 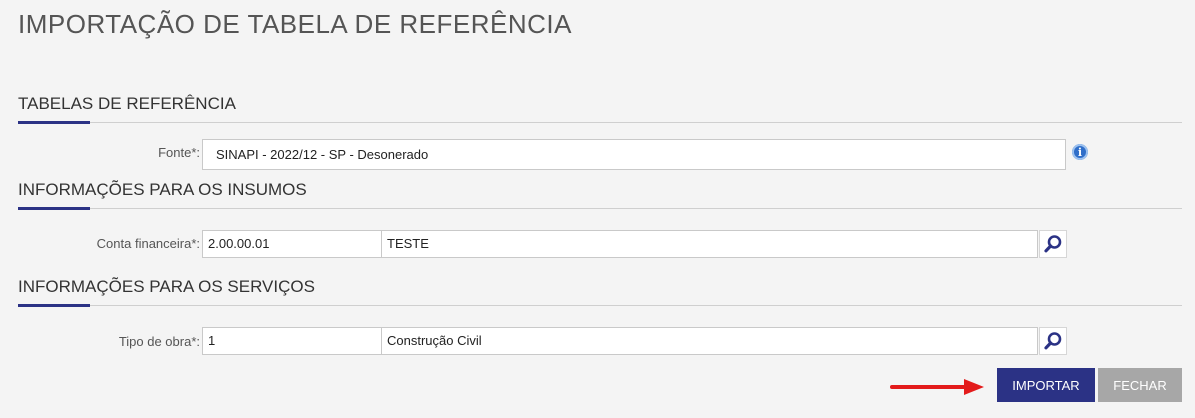 I want to click on close-button: FECHAR, so click(x=1140, y=385).